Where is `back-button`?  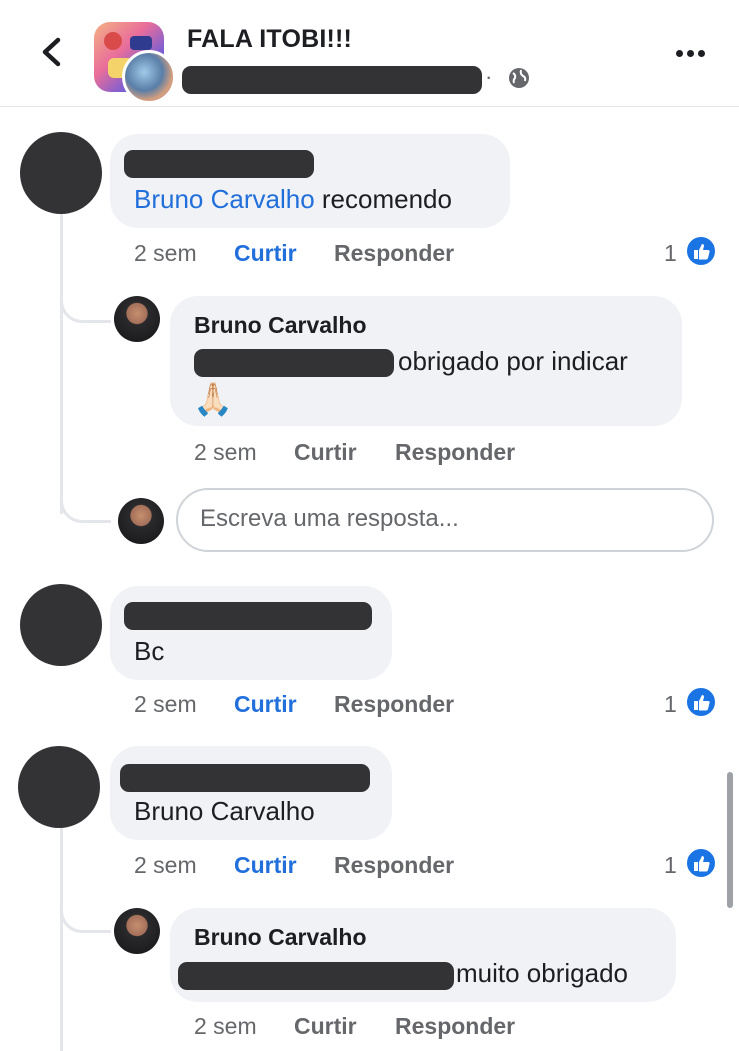 back-button is located at coordinates (54, 52).